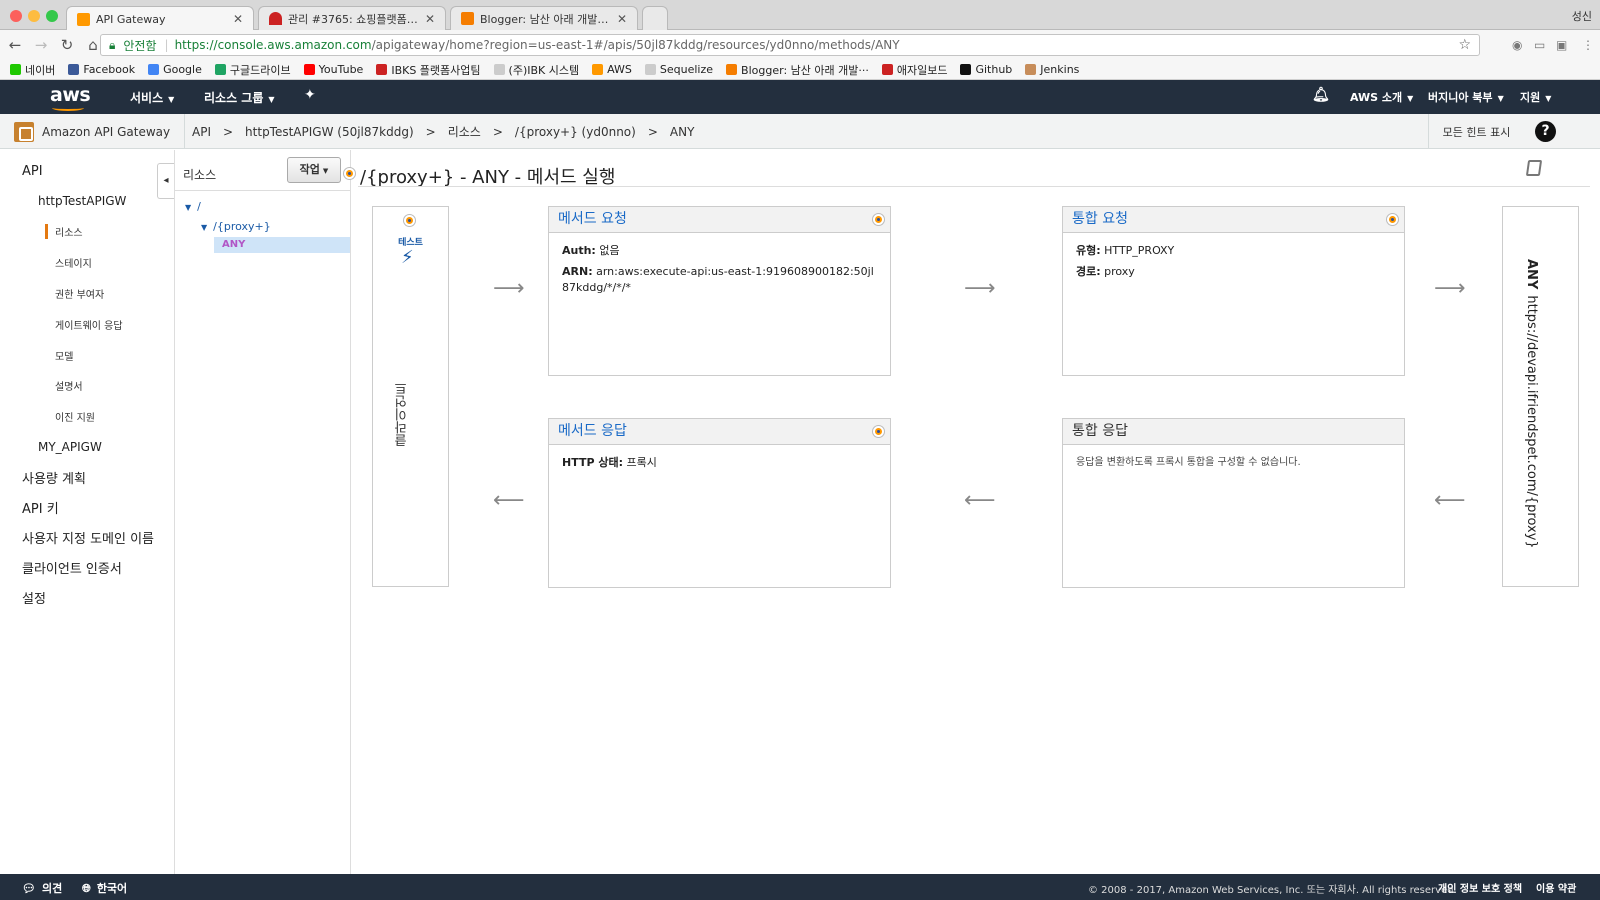  What do you see at coordinates (1588, 45) in the screenshot?
I see `browser-menu-icon: ⋮` at bounding box center [1588, 45].